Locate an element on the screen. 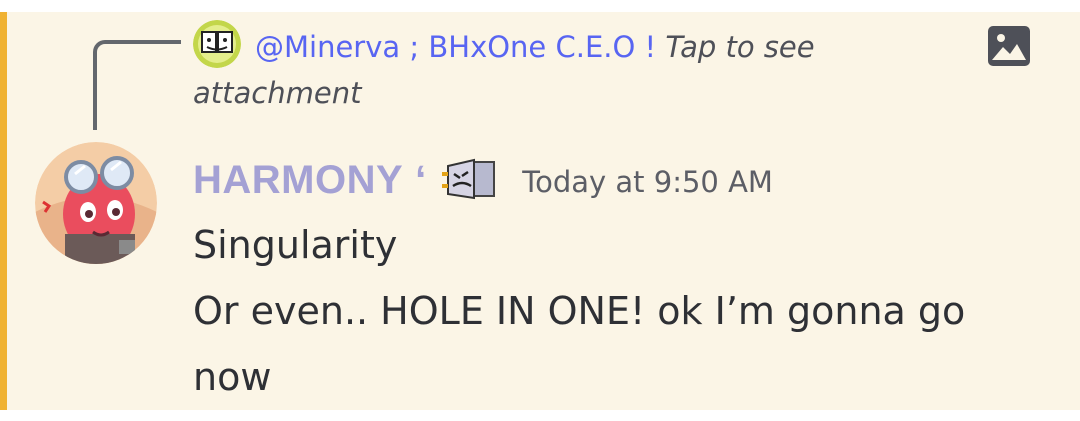  reply-connector is located at coordinates (137, 85).